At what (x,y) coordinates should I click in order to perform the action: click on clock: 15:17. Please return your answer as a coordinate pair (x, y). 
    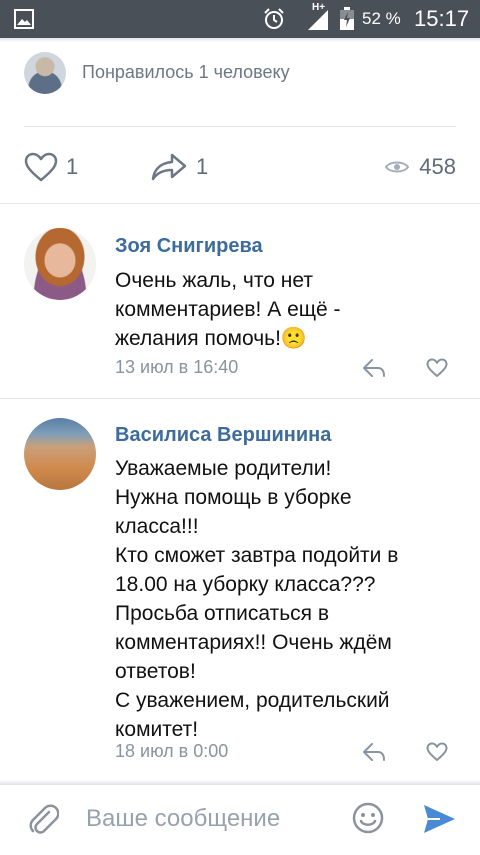
    Looking at the image, I should click on (442, 18).